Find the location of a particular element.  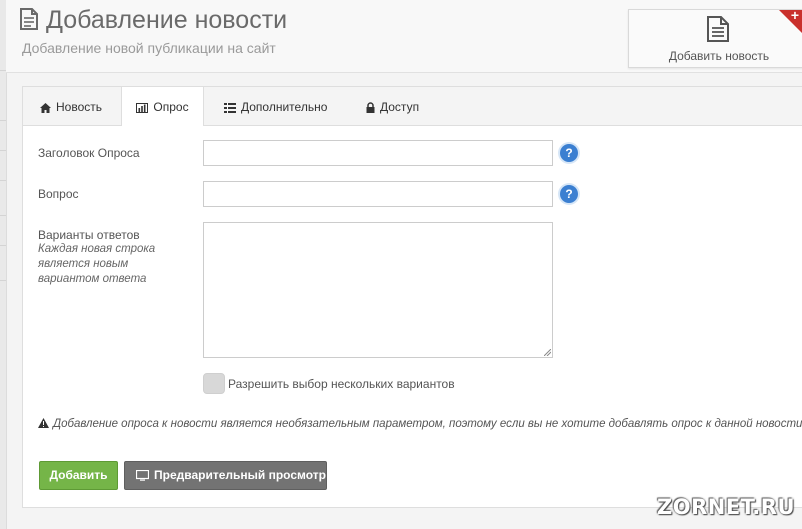

add-news-button-label: Добавить новость is located at coordinates (719, 56).